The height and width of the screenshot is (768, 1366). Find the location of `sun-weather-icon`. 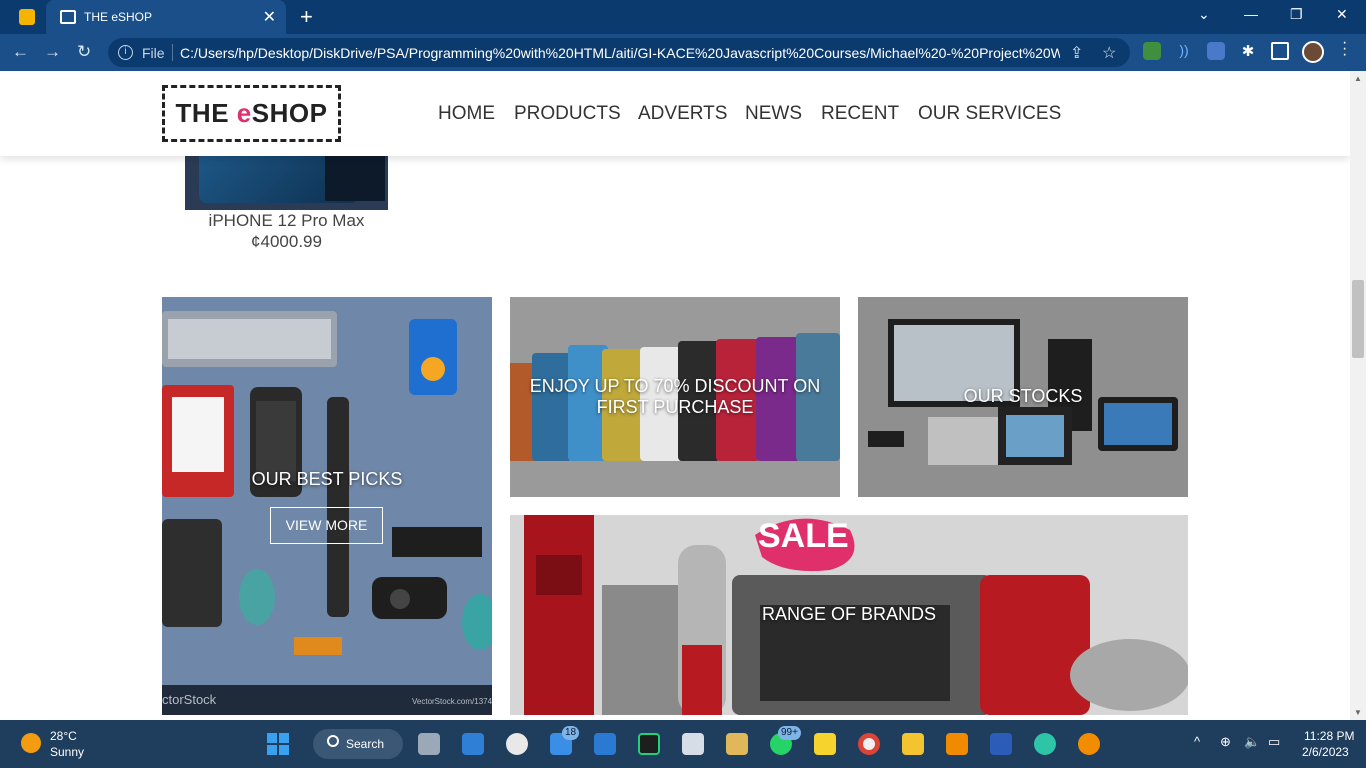

sun-weather-icon is located at coordinates (31, 743).